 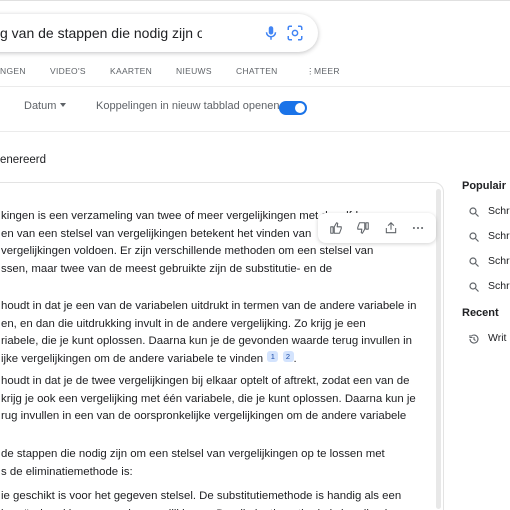 What do you see at coordinates (188, 106) in the screenshot?
I see `new-tab-label: Koppelingen in nieuw tabblad openen` at bounding box center [188, 106].